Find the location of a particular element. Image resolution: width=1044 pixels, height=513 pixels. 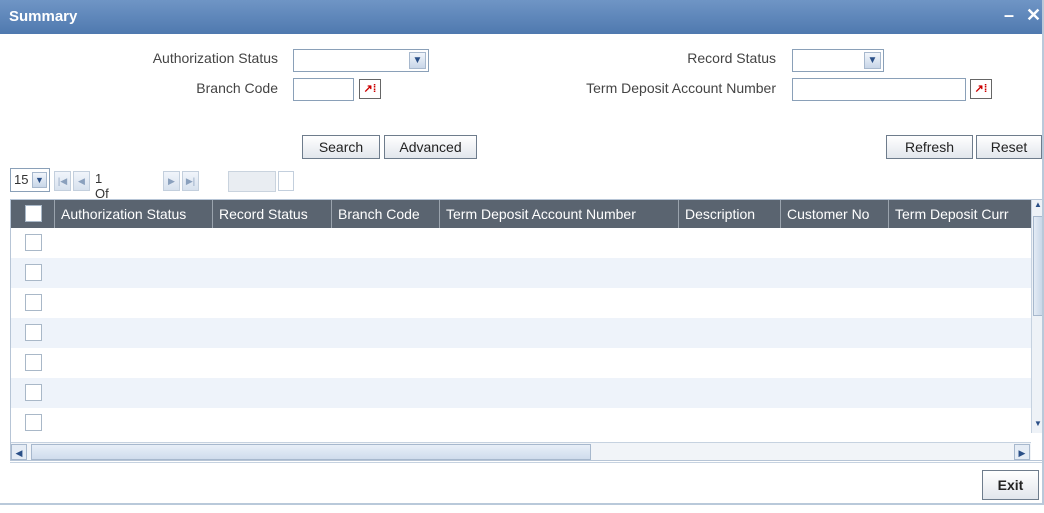

goto-page-button is located at coordinates (286, 181).